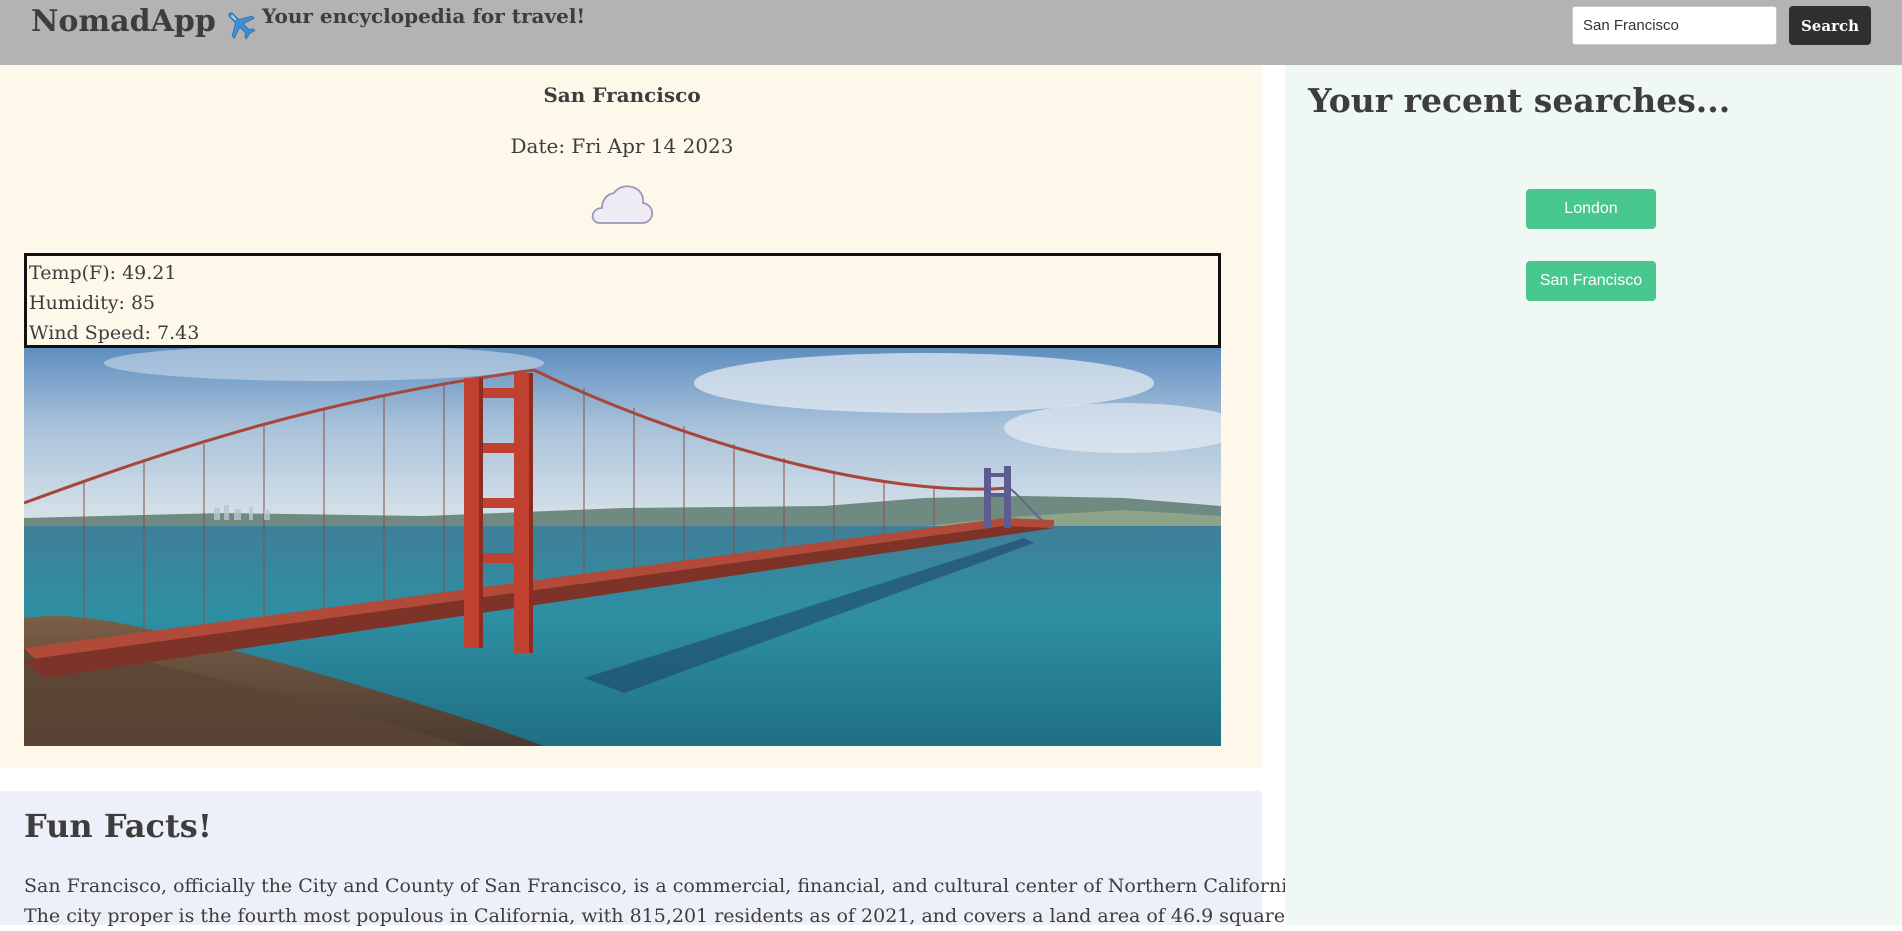 This screenshot has width=1902, height=931. I want to click on city-name: San Francisco, so click(622, 95).